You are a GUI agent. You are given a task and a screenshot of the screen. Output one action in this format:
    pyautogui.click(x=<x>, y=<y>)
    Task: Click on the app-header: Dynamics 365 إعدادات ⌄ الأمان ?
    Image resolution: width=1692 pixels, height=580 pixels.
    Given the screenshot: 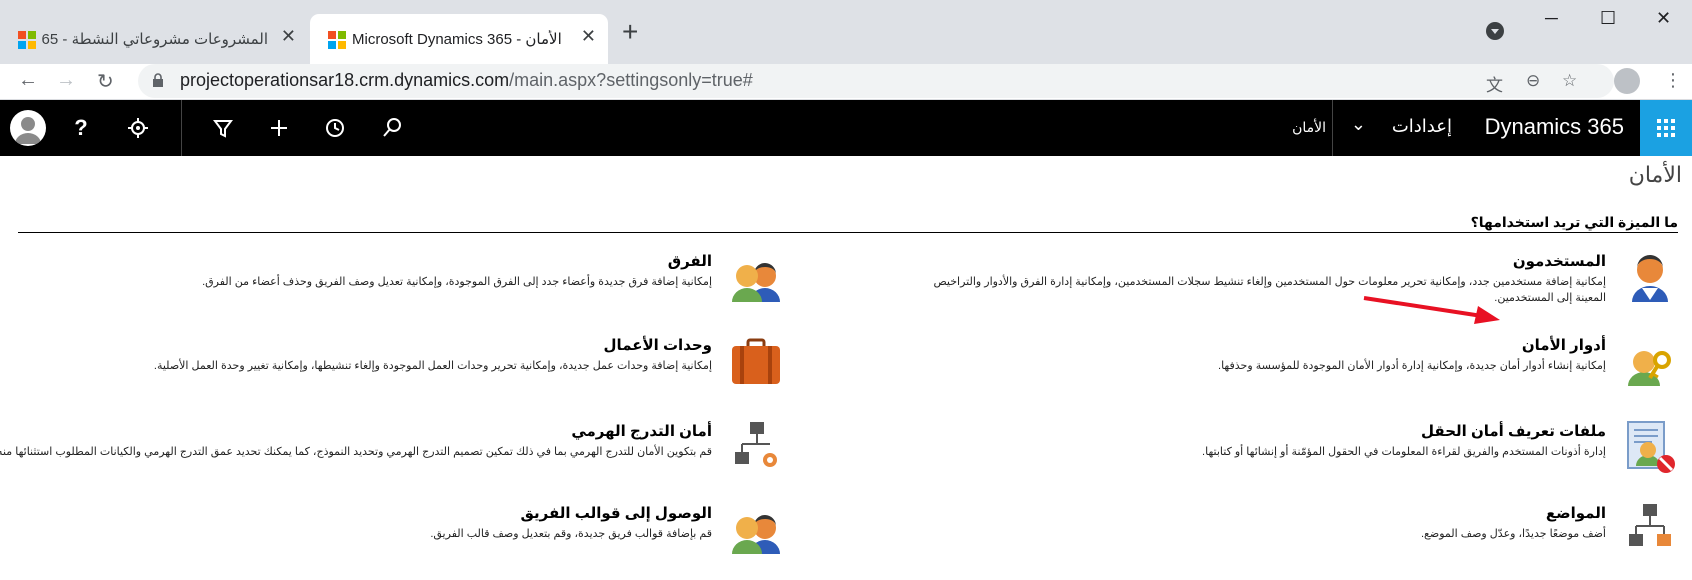 What is the action you would take?
    pyautogui.click(x=846, y=128)
    